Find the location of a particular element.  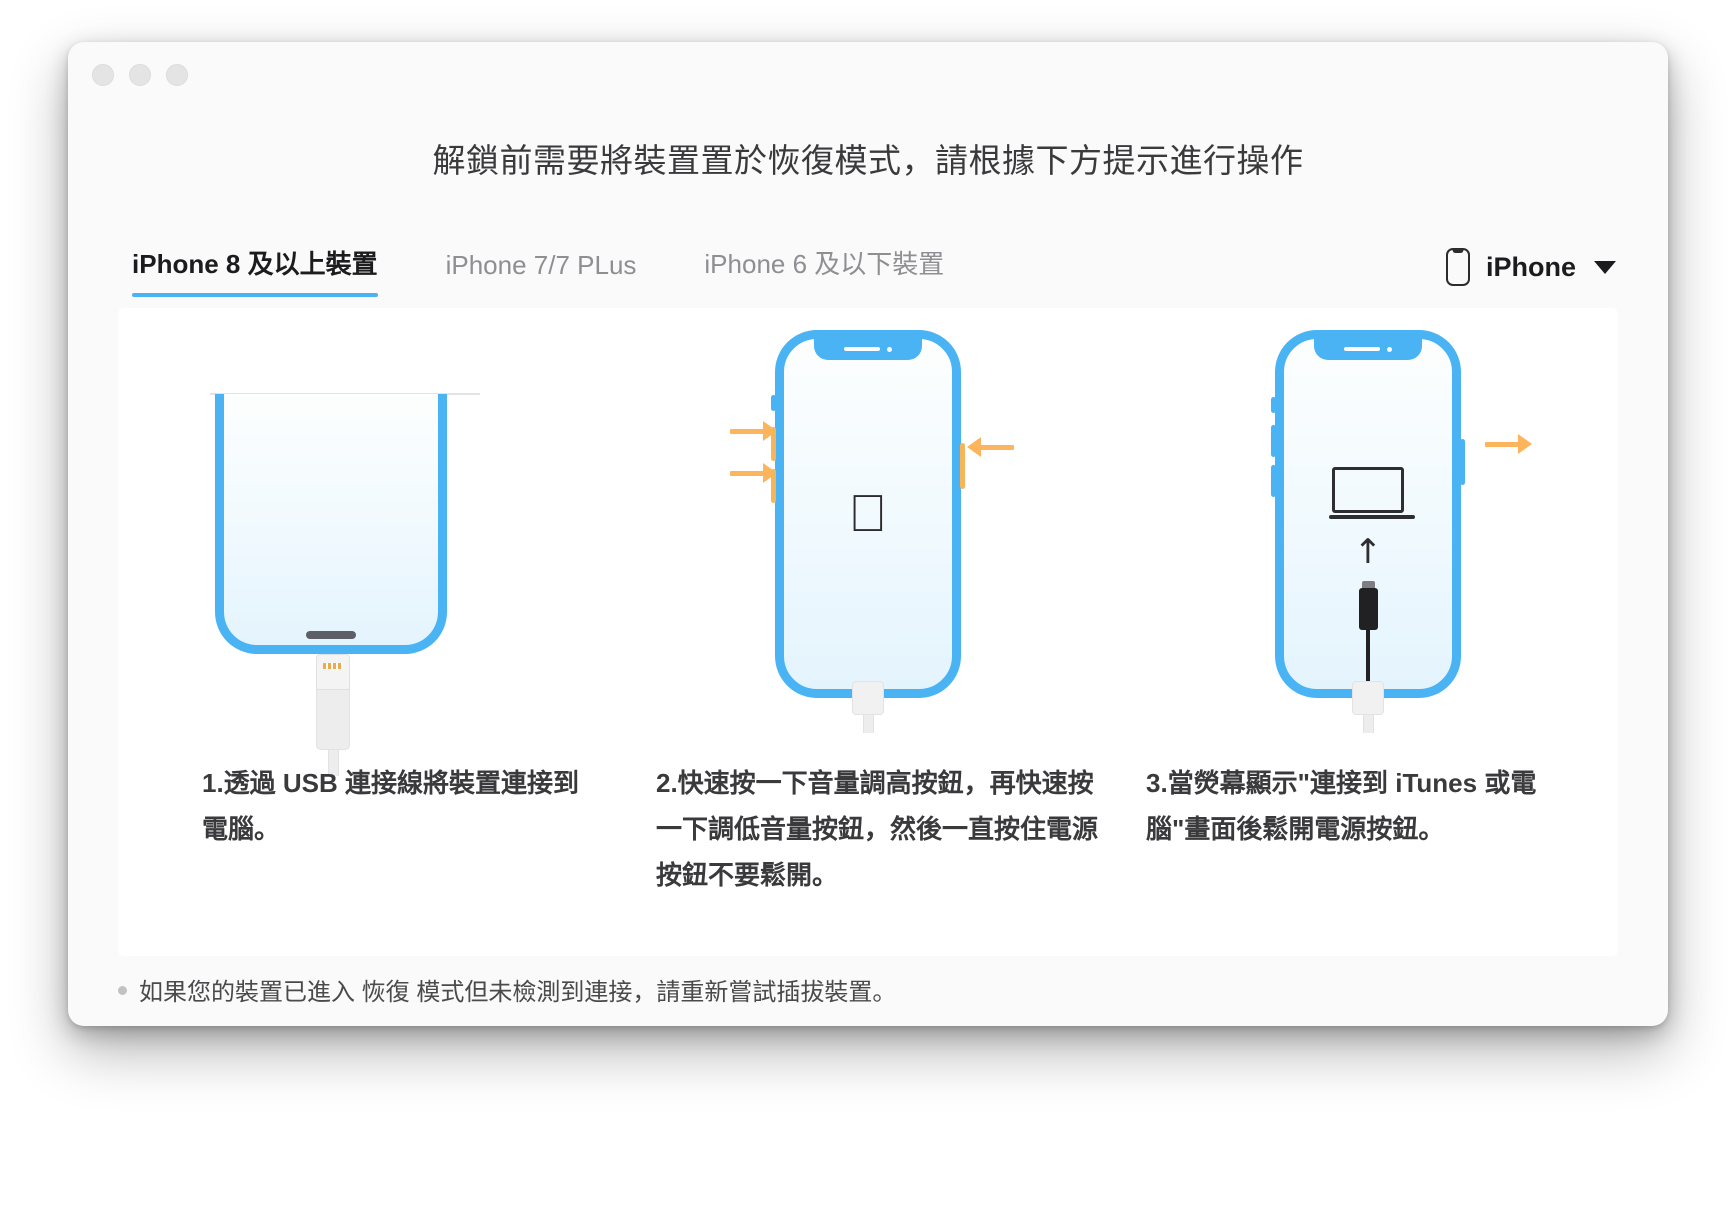

chevron-down-icon is located at coordinates (1605, 267).